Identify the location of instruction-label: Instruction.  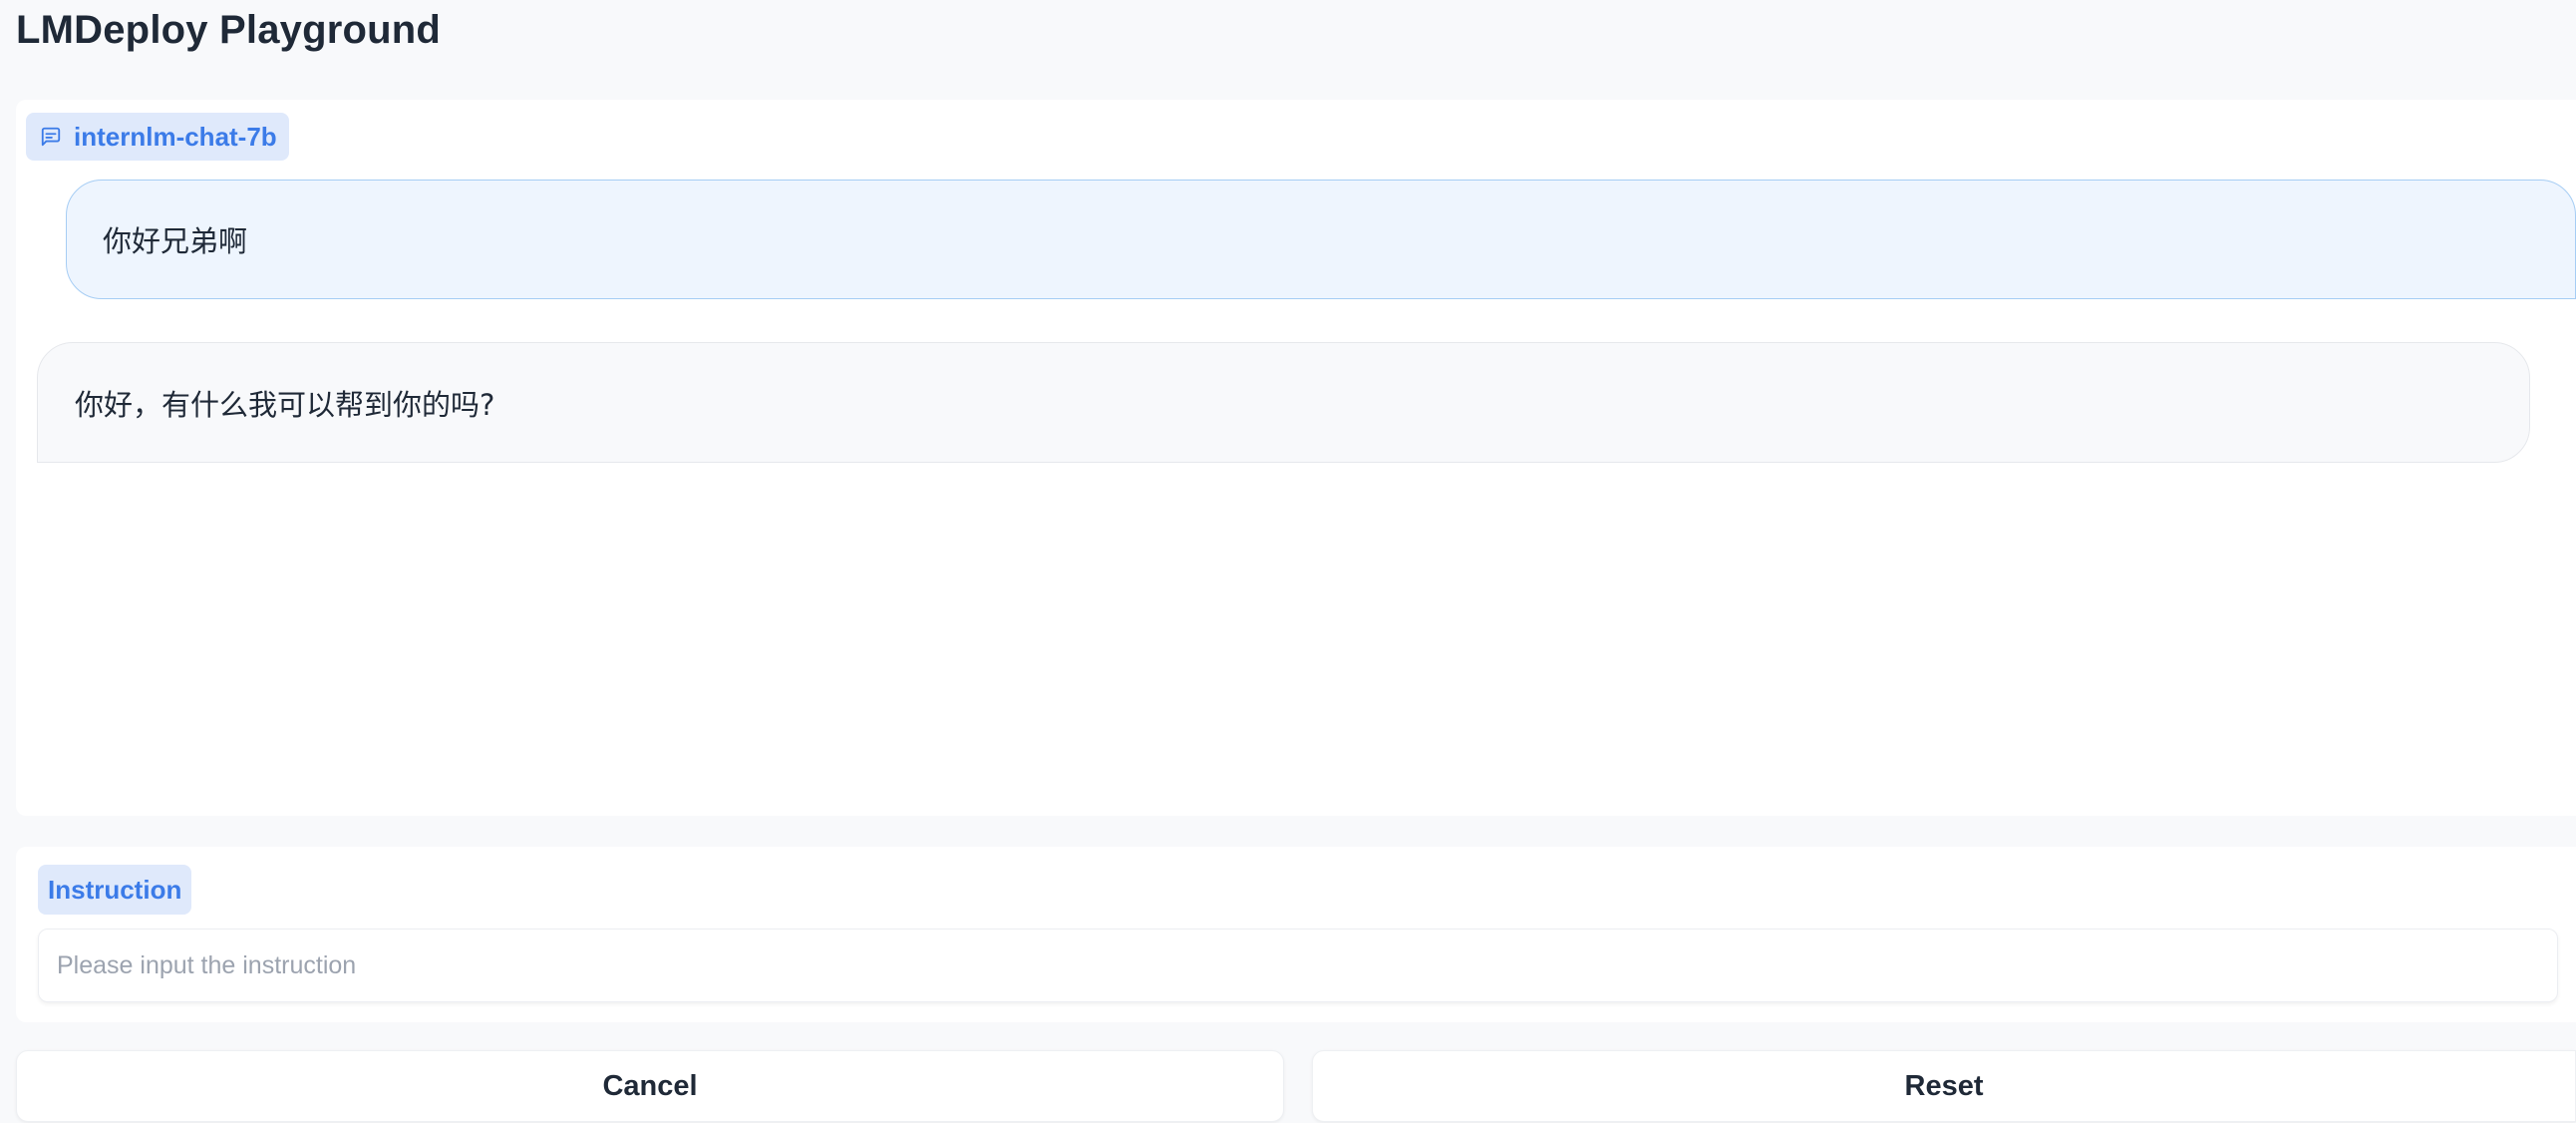
(115, 890).